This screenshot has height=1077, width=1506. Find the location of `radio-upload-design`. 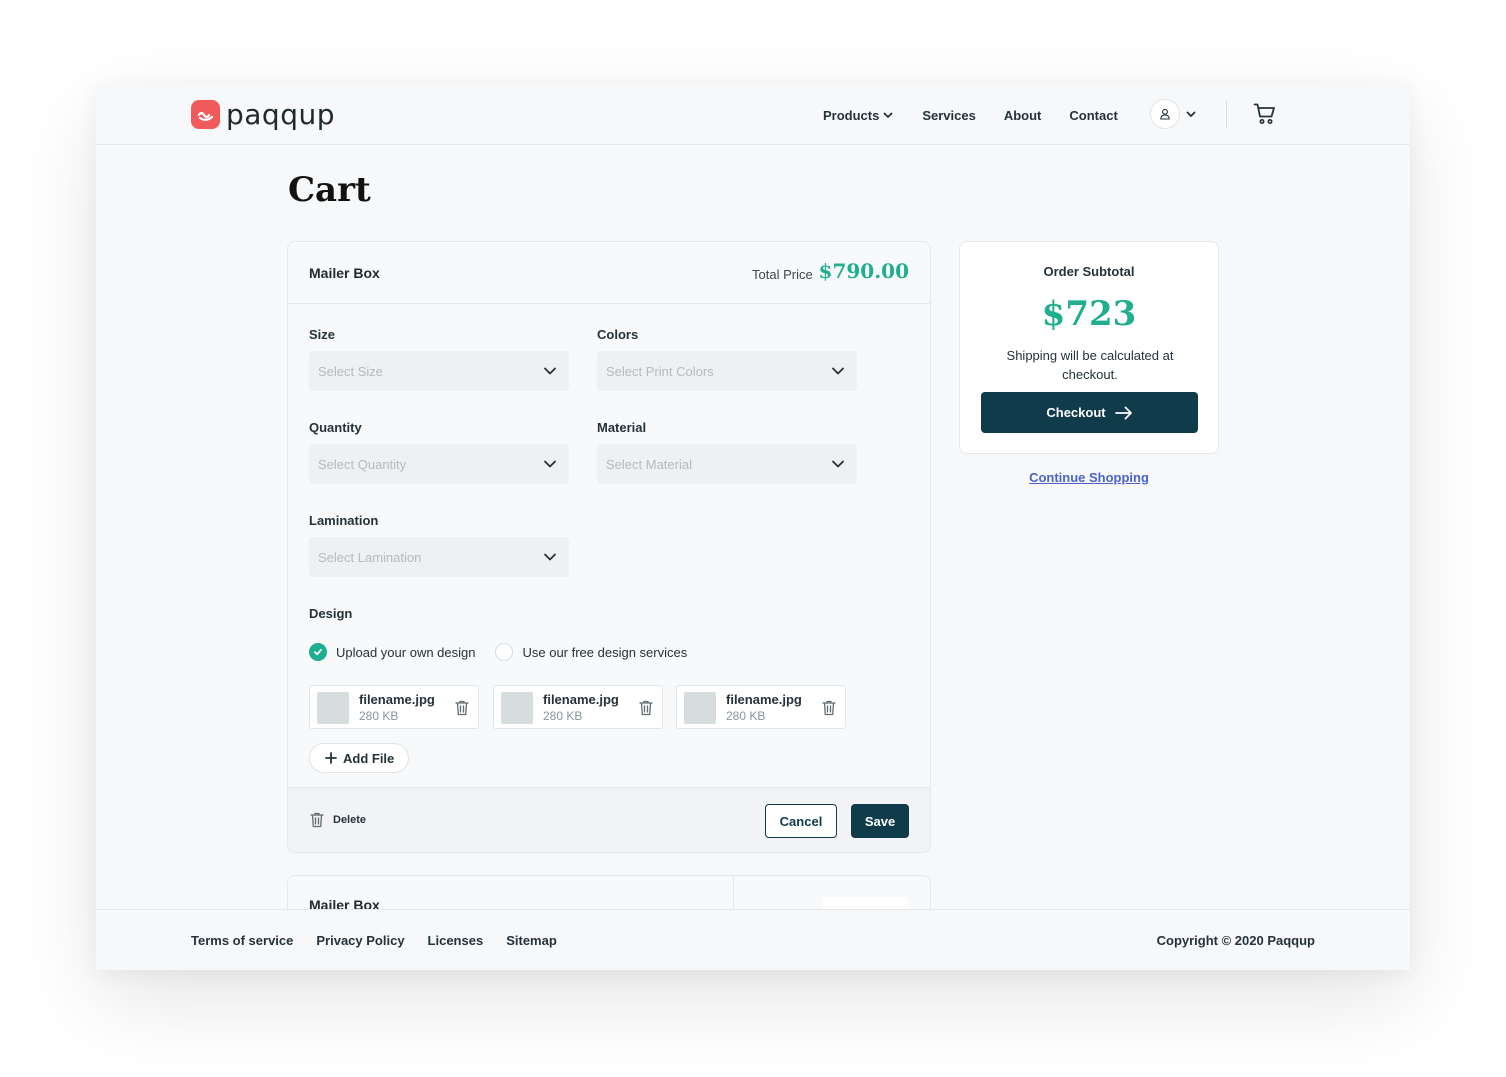

radio-upload-design is located at coordinates (318, 652).